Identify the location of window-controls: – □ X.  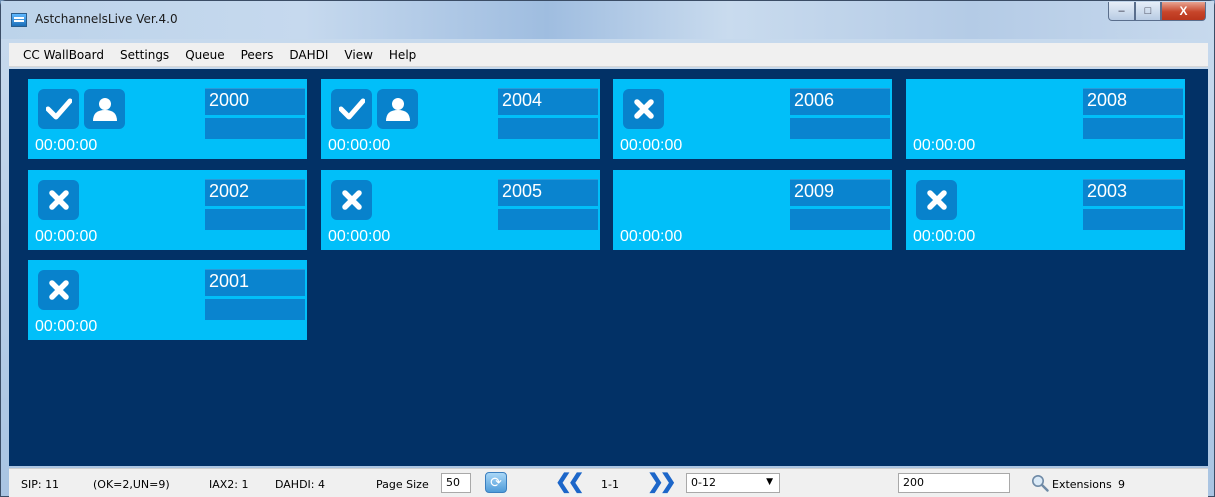
(1157, 11).